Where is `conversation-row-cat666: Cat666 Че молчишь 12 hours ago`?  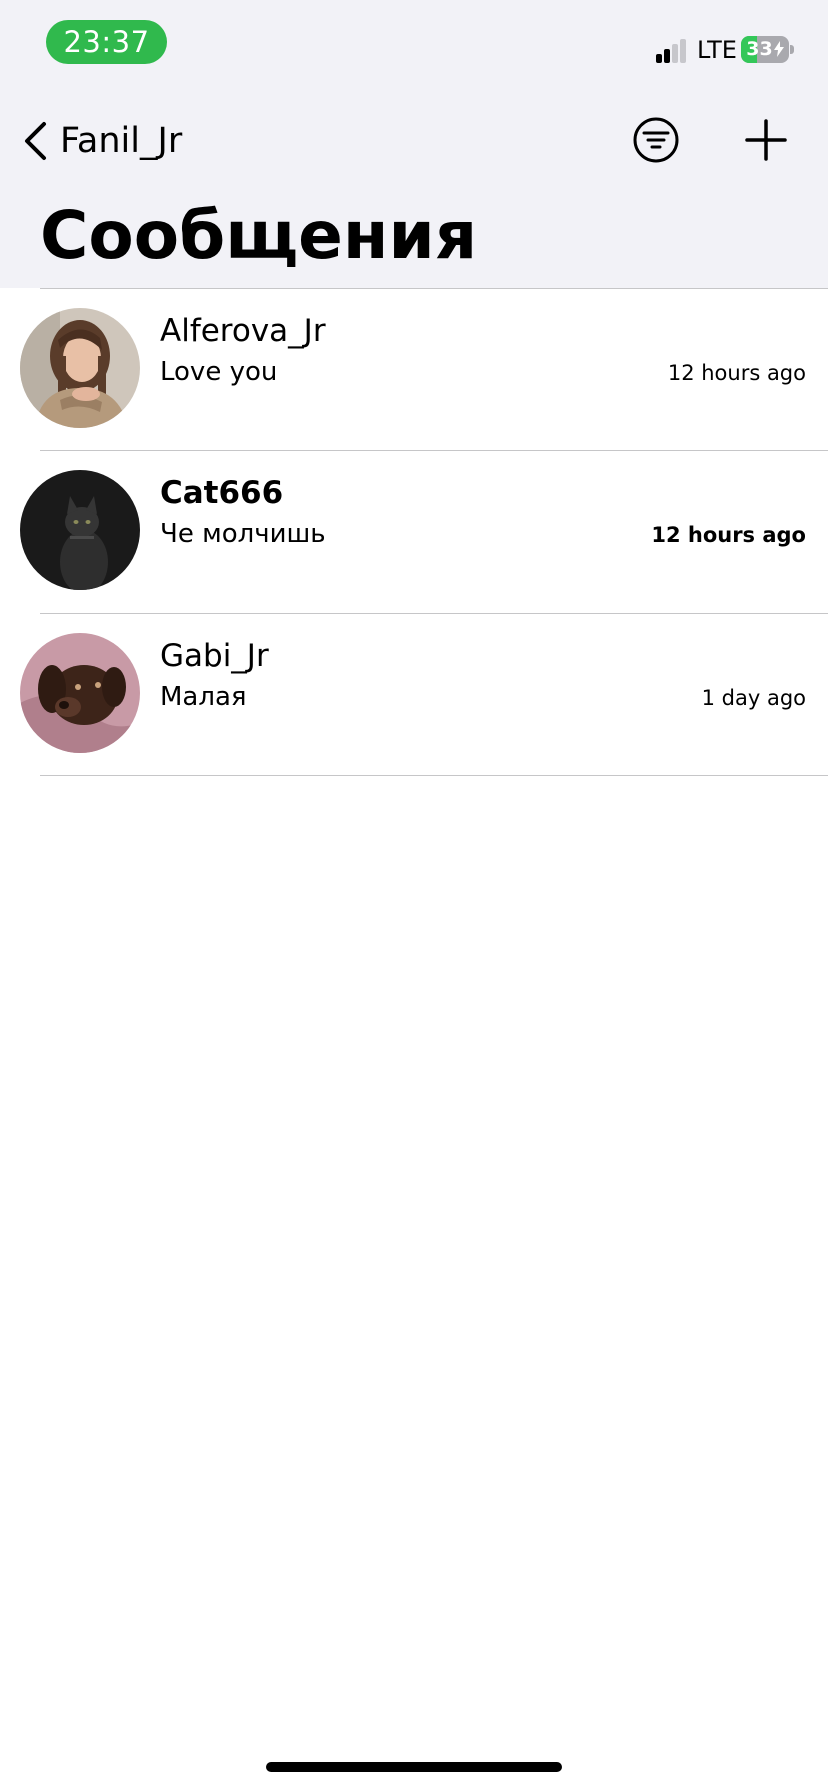 conversation-row-cat666: Cat666 Че молчишь 12 hours ago is located at coordinates (414, 532).